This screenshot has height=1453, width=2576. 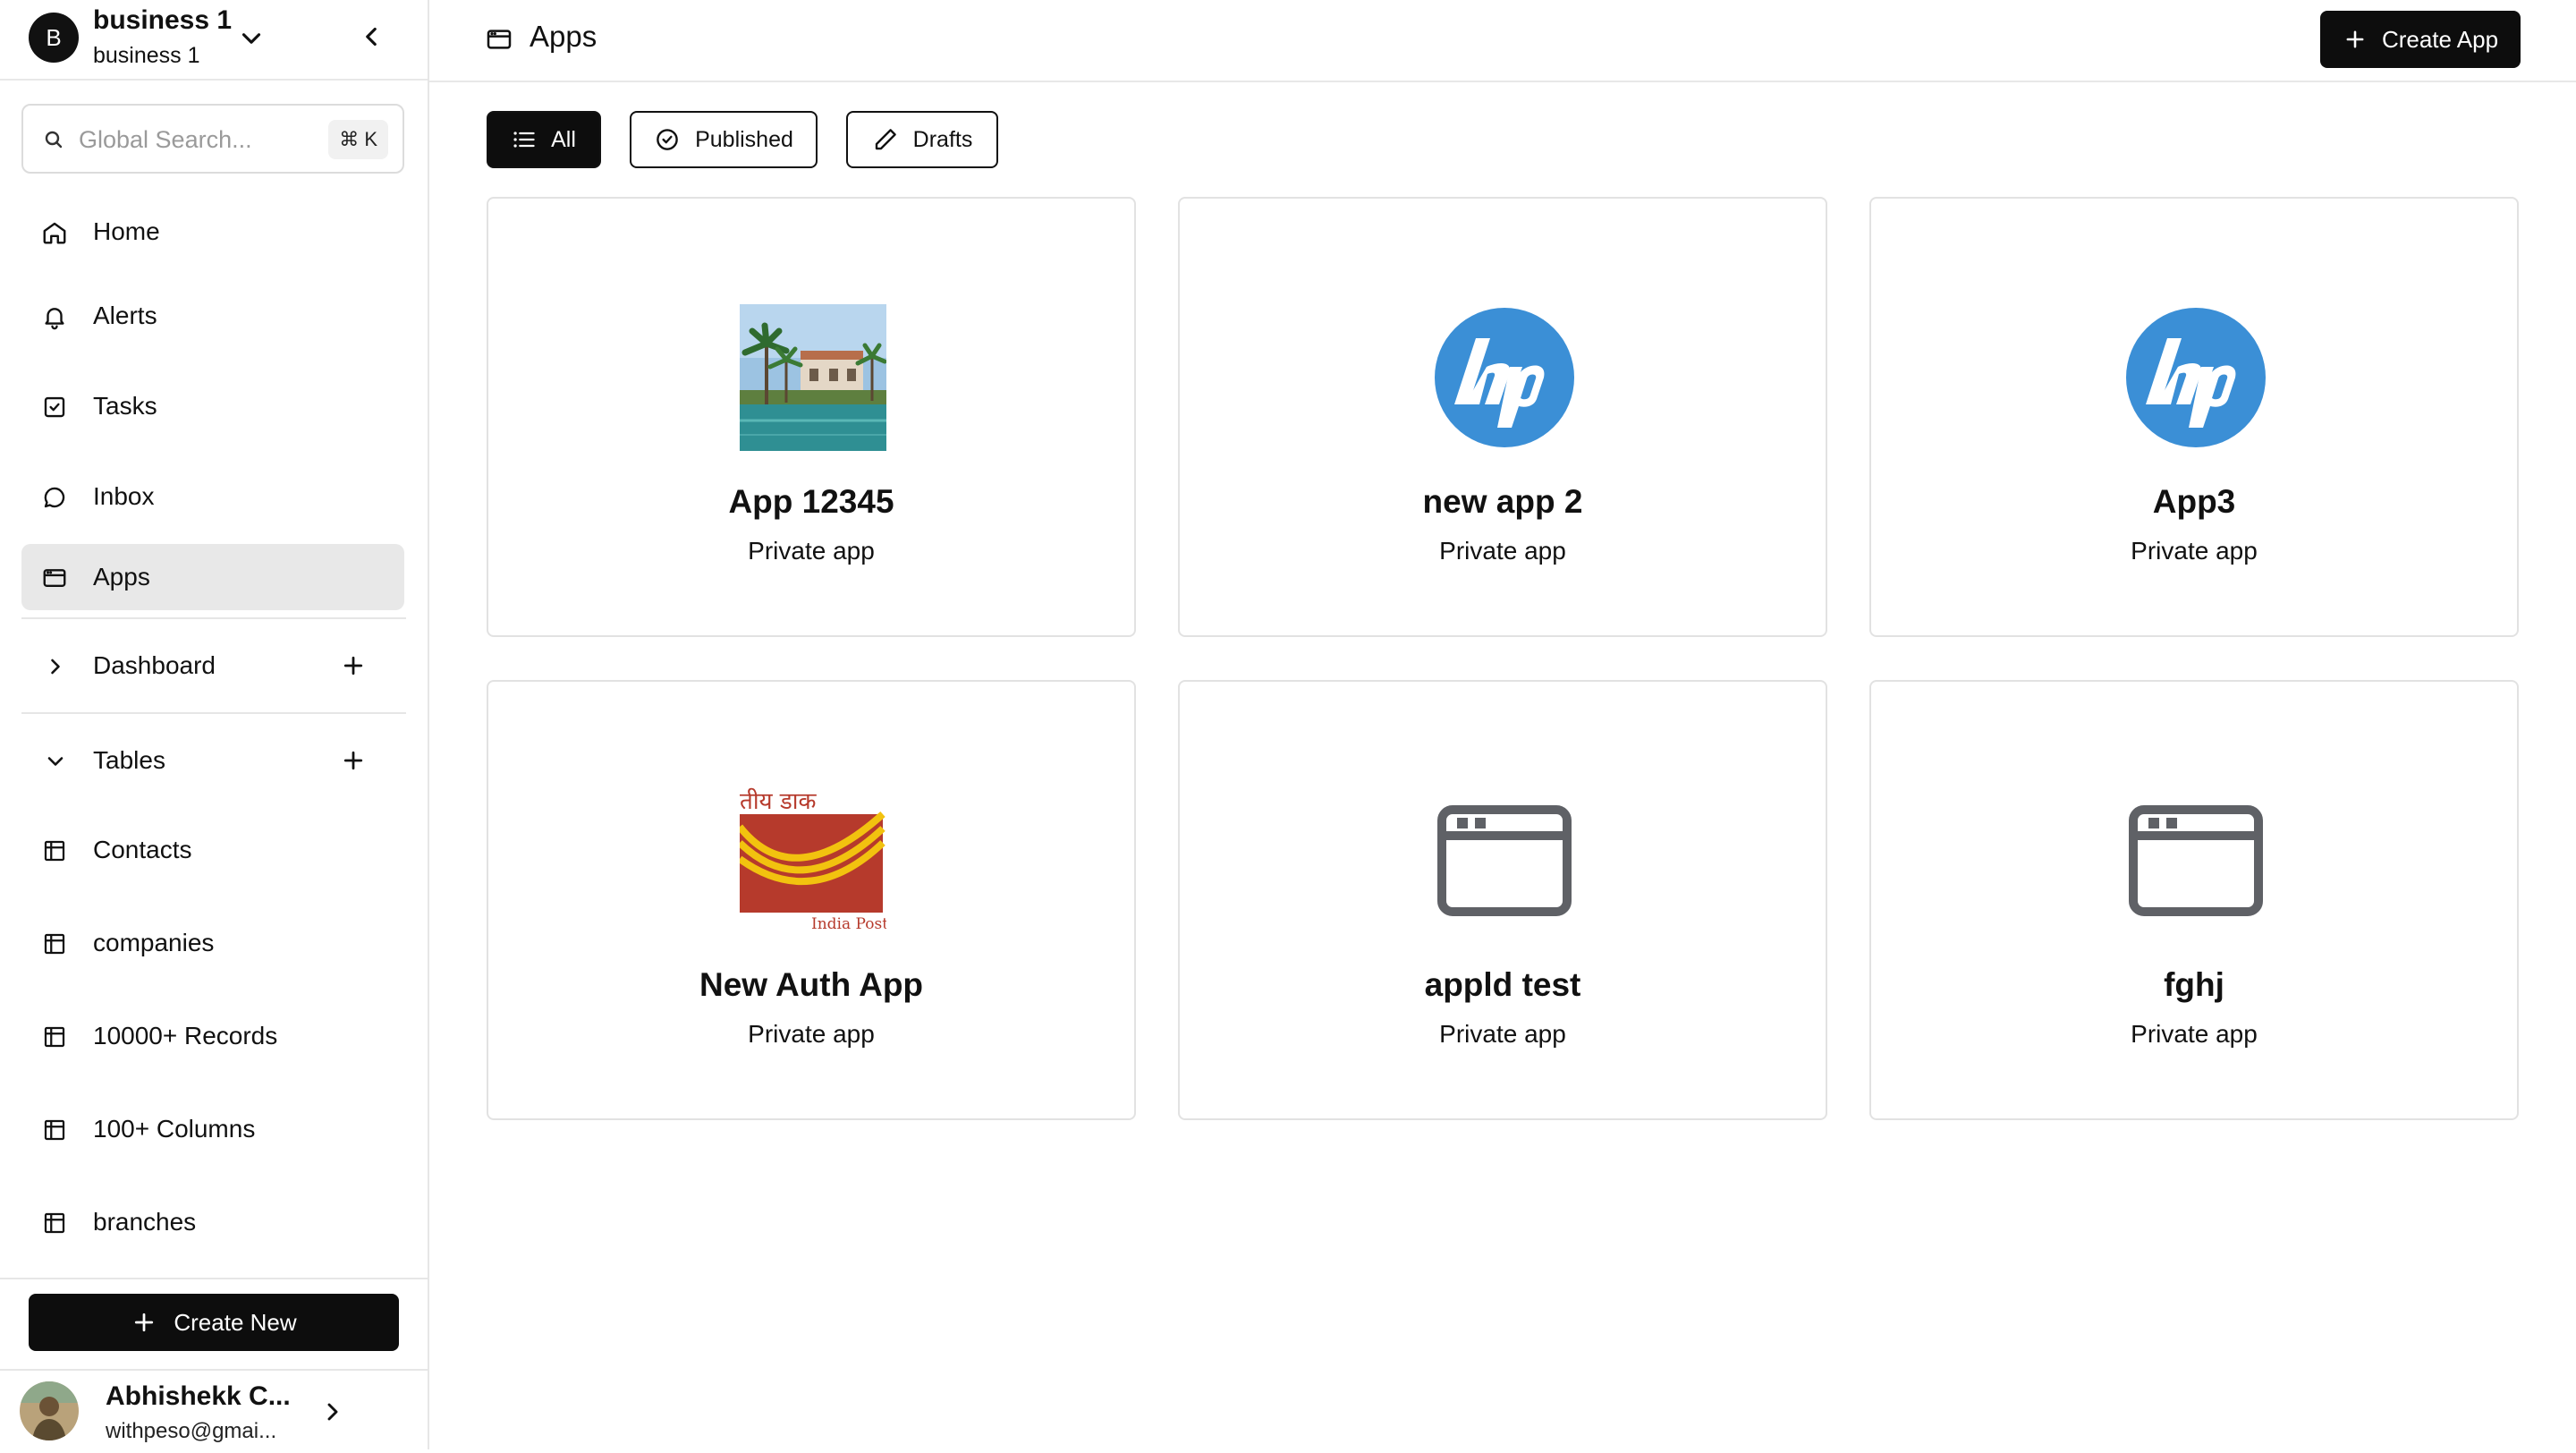 I want to click on sidebar-item-label: Inbox, so click(x=124, y=496).